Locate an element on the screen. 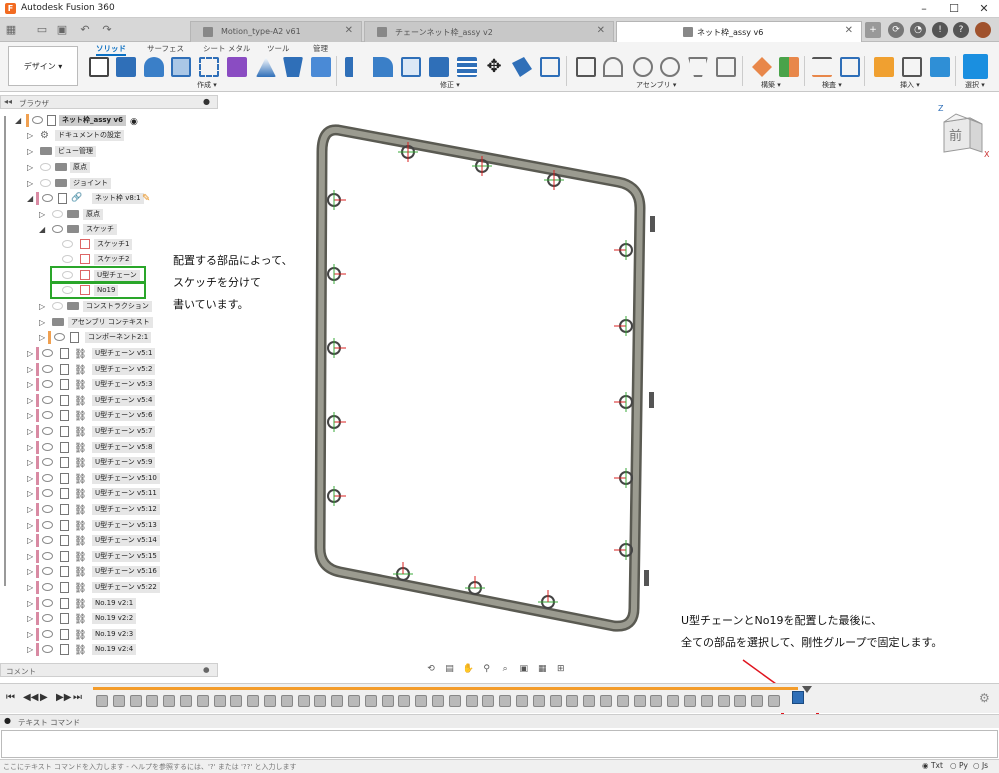 The width and height of the screenshot is (999, 773). tab-chain-net: チェーンネット枠_assy v2 ✕ is located at coordinates (489, 31).